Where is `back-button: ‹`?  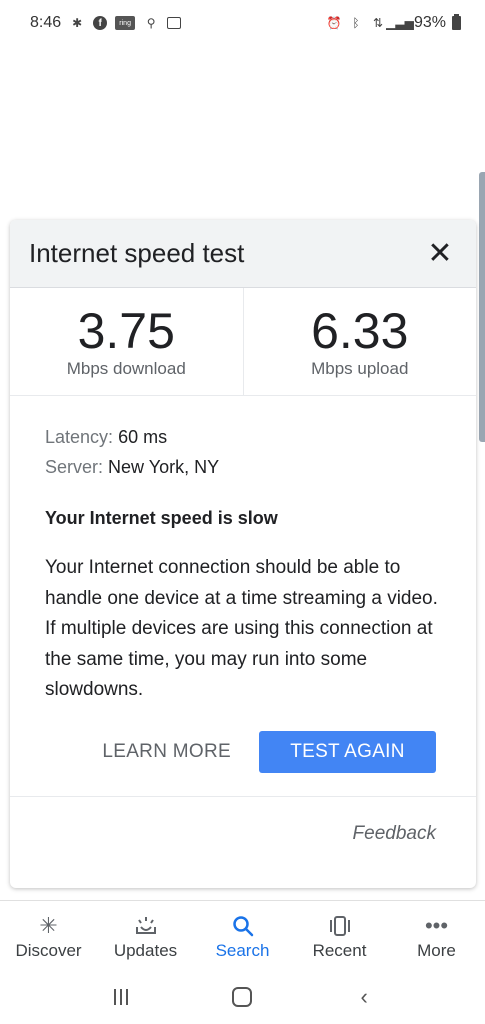 back-button: ‹ is located at coordinates (364, 997).